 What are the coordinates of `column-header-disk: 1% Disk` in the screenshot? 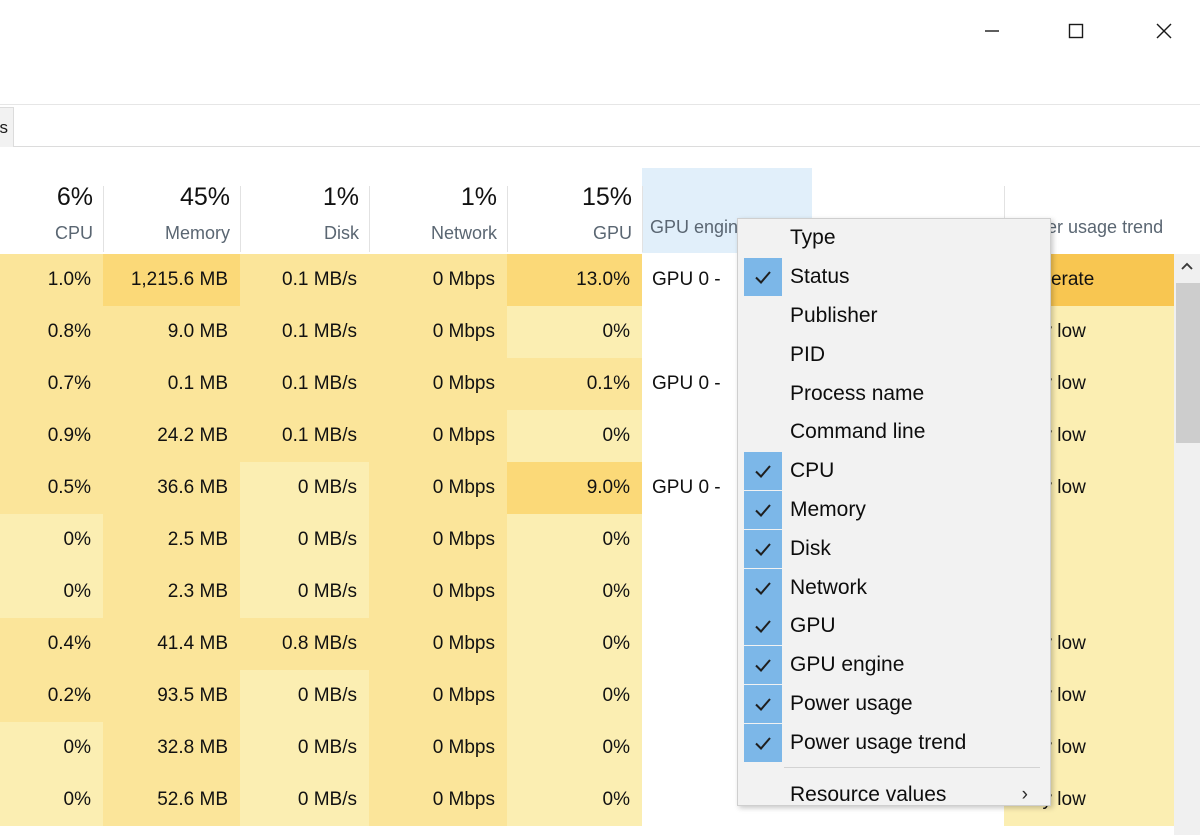 It's located at (304, 210).